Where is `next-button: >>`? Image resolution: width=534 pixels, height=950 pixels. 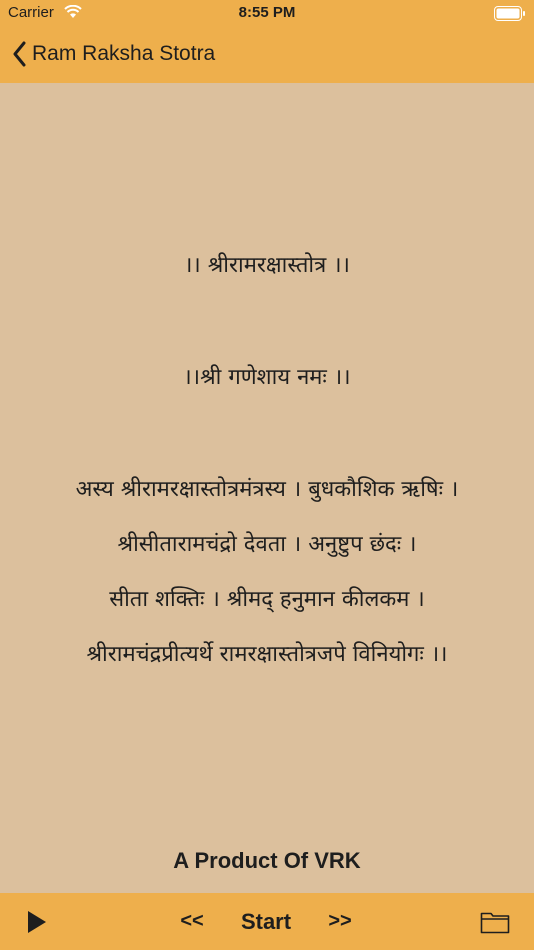 next-button: >> is located at coordinates (340, 921).